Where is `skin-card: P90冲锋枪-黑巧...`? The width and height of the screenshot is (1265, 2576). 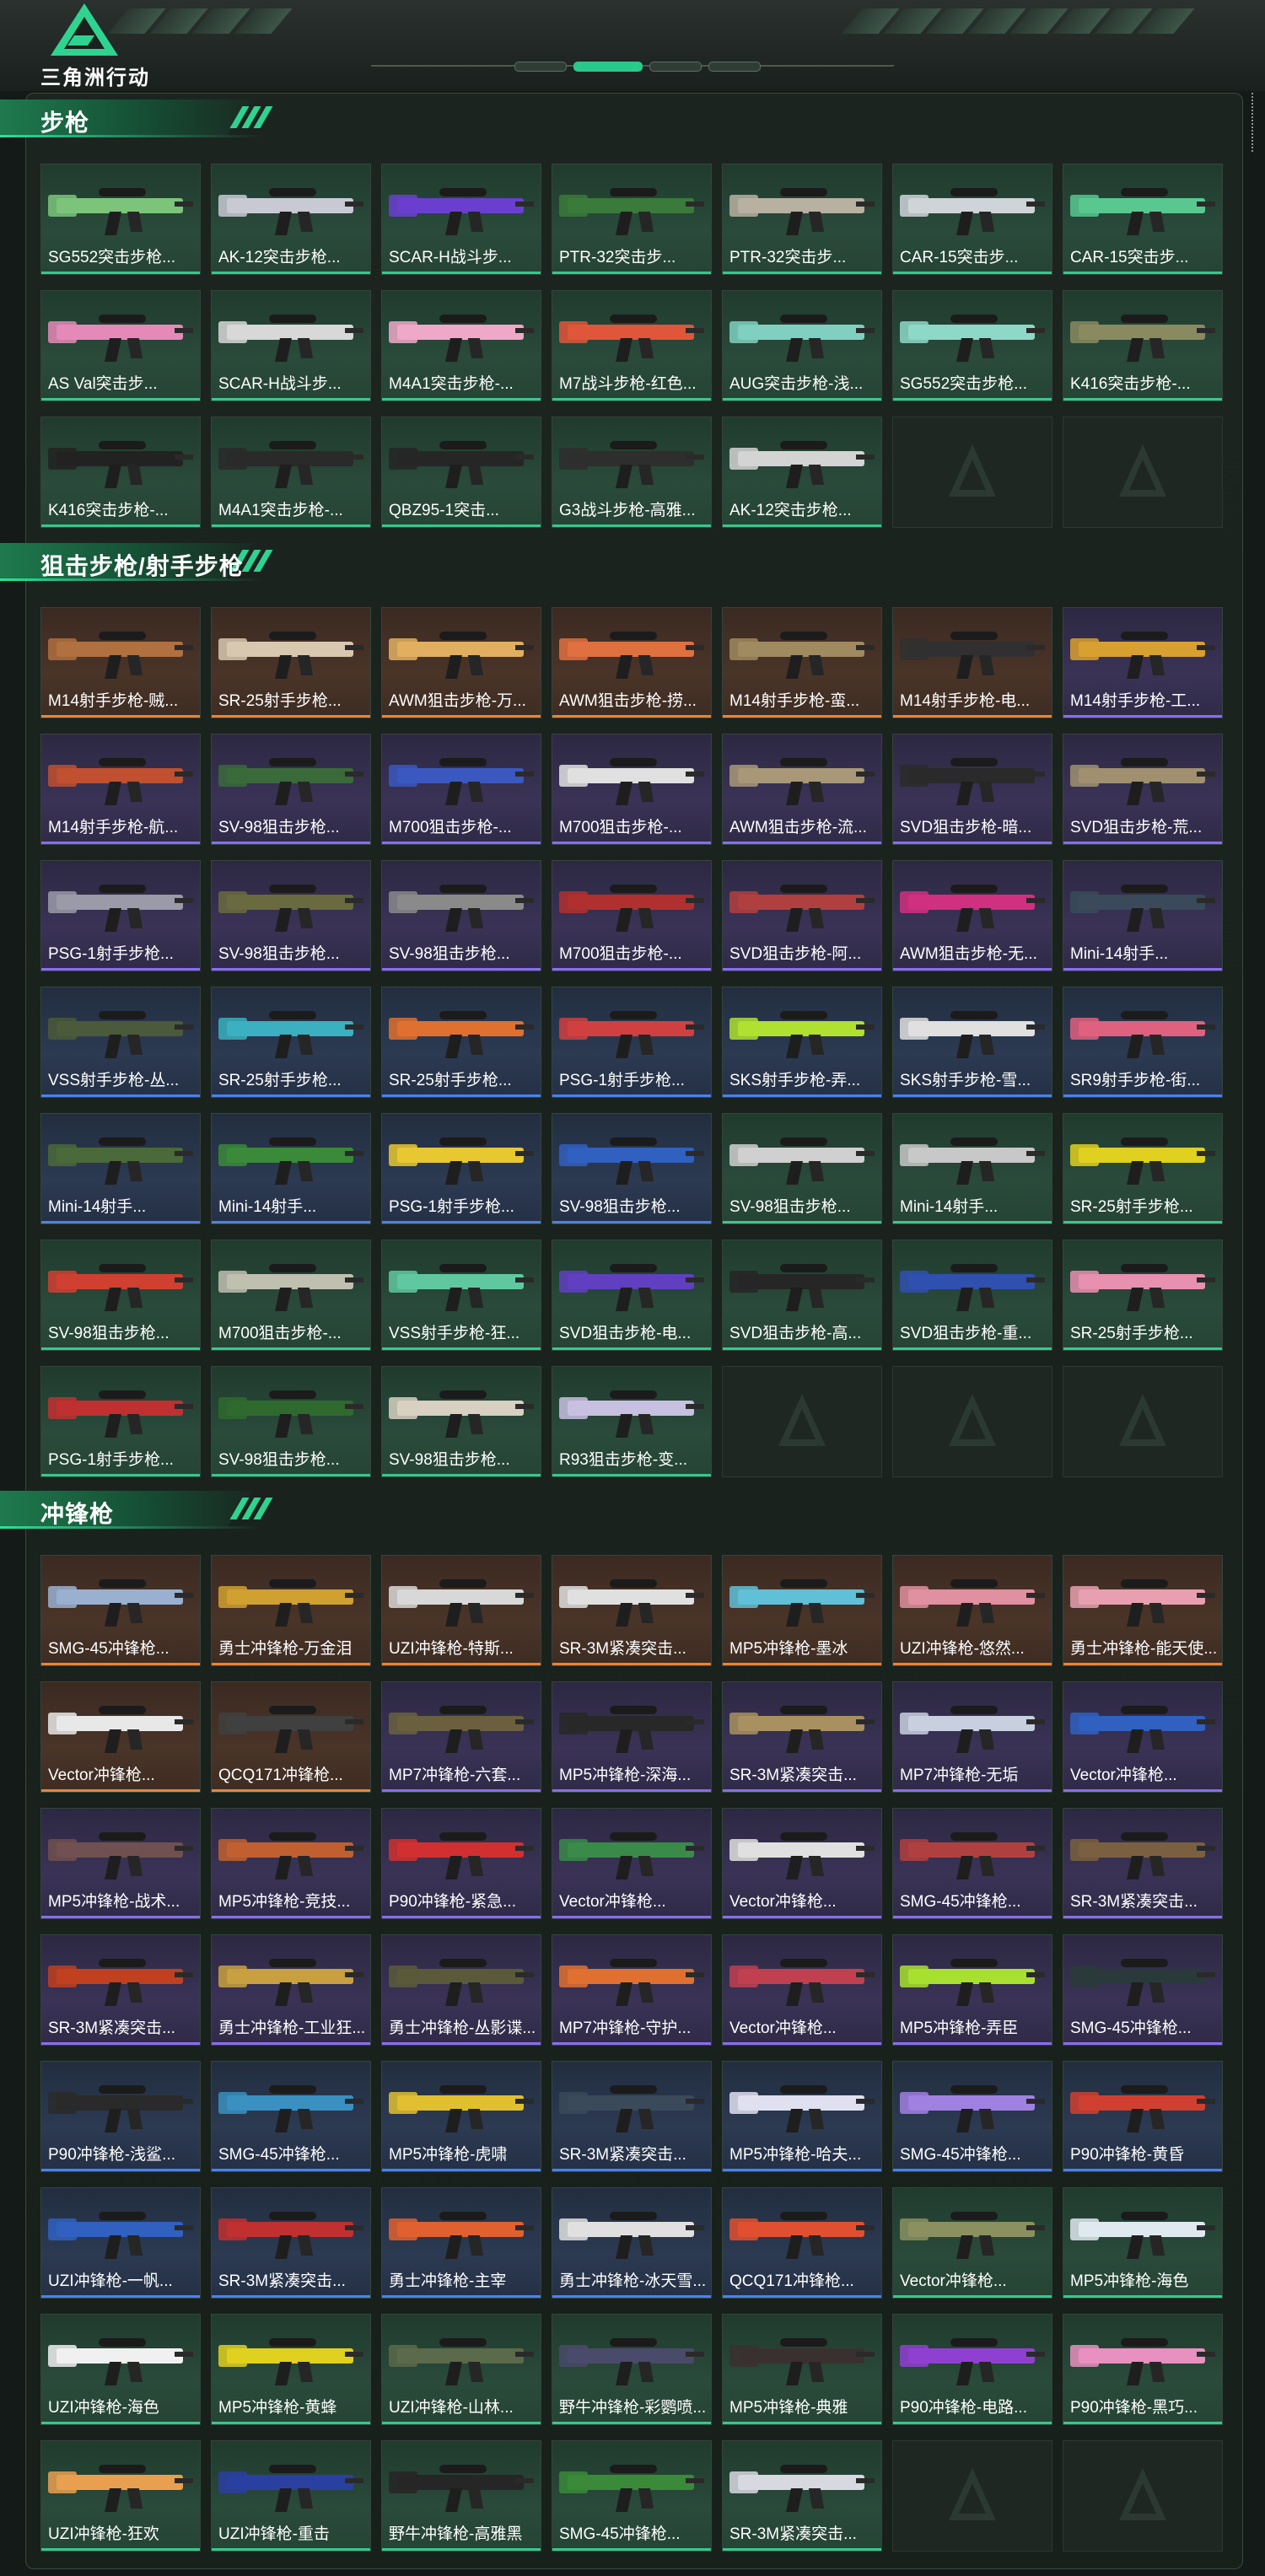 skin-card: P90冲锋枪-黑巧... is located at coordinates (1143, 2369).